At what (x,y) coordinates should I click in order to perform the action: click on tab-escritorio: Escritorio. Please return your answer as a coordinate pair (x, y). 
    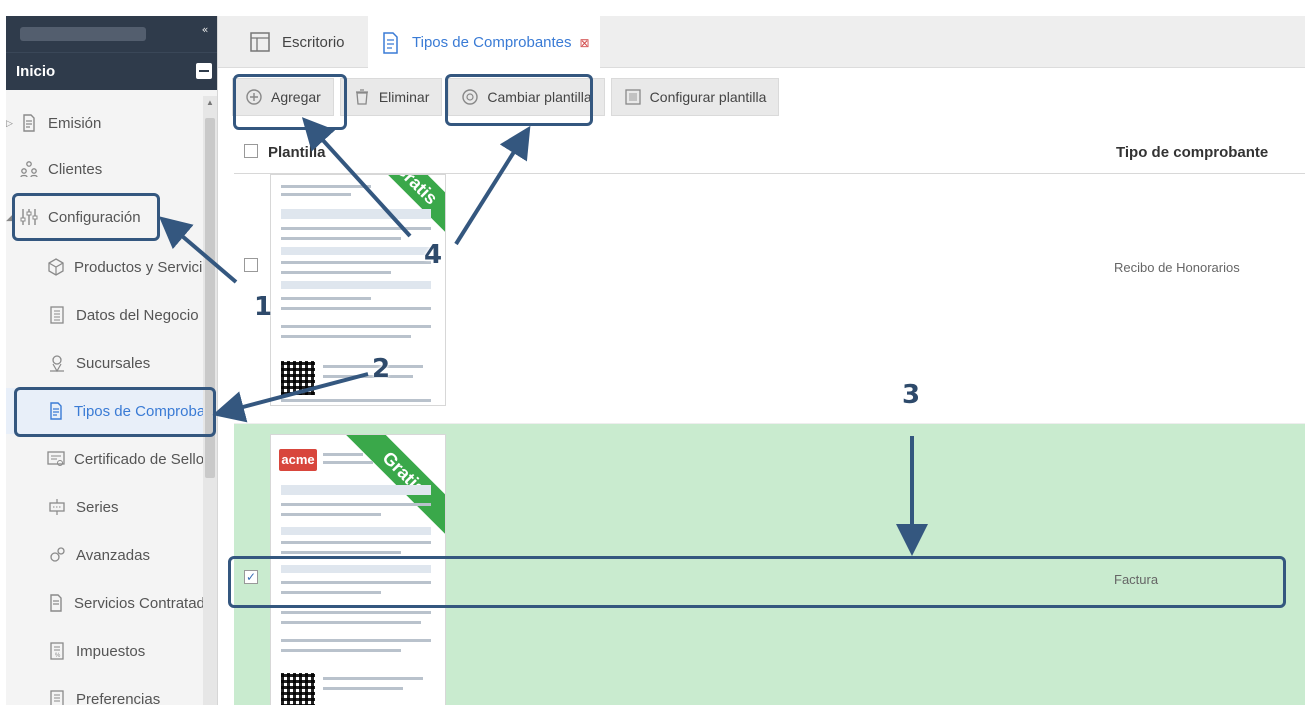
    Looking at the image, I should click on (296, 42).